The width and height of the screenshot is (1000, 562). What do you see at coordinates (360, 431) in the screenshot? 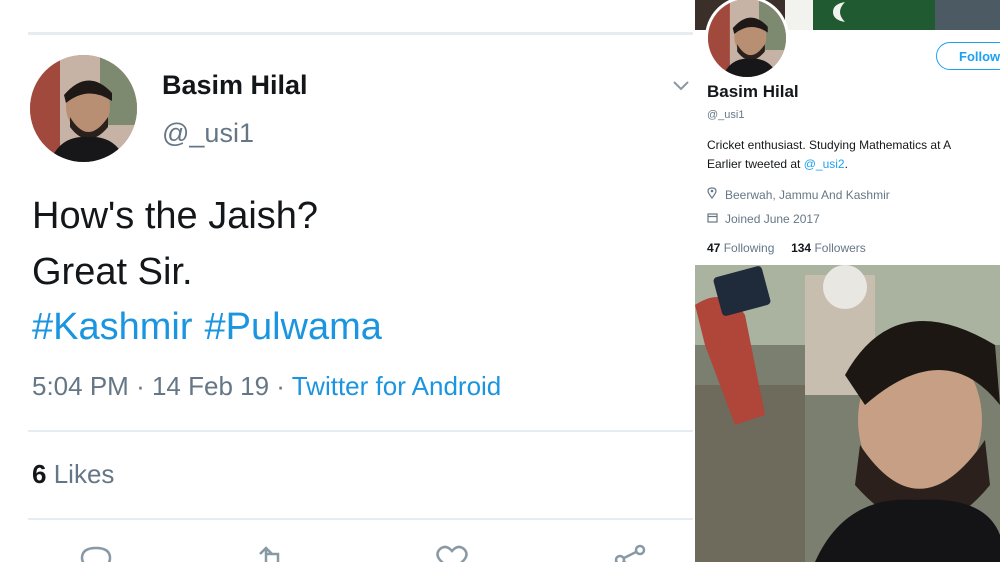
I see `meta-divider` at bounding box center [360, 431].